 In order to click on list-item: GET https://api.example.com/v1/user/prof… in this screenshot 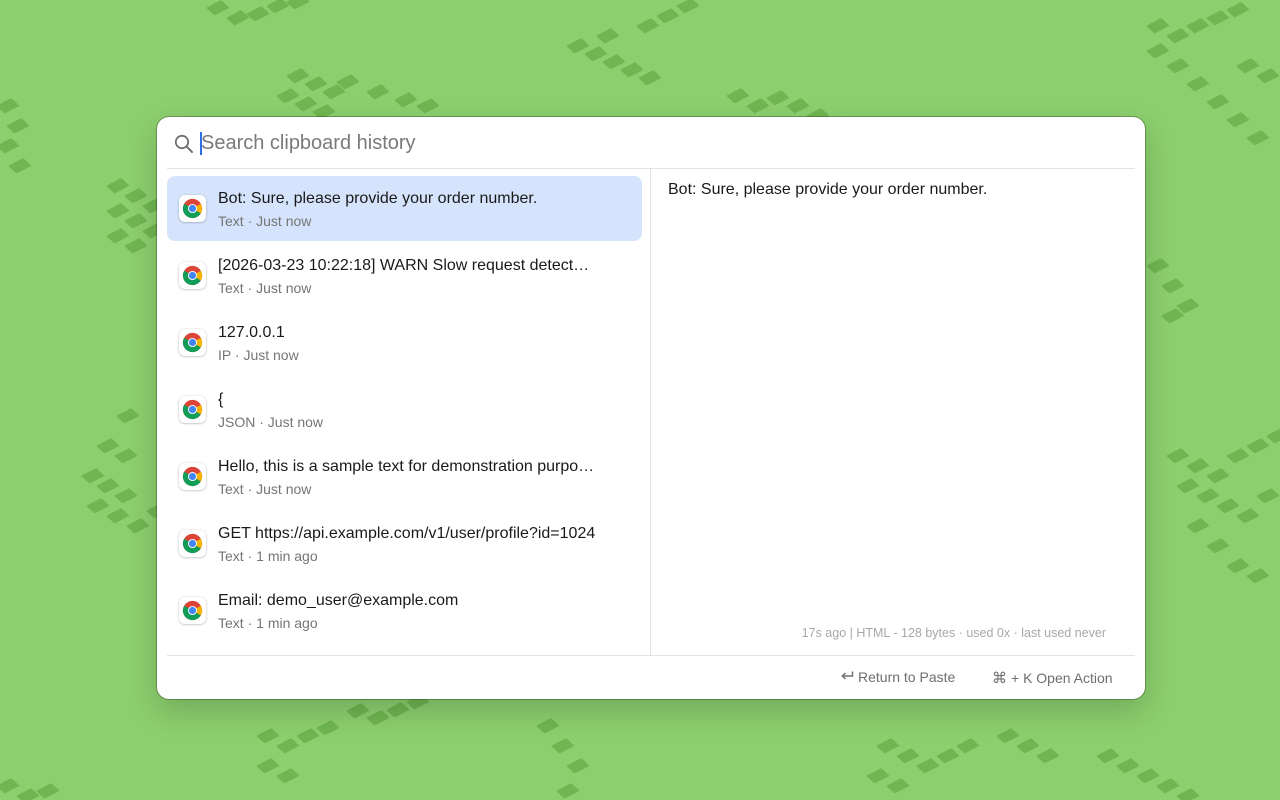, I will do `click(404, 543)`.